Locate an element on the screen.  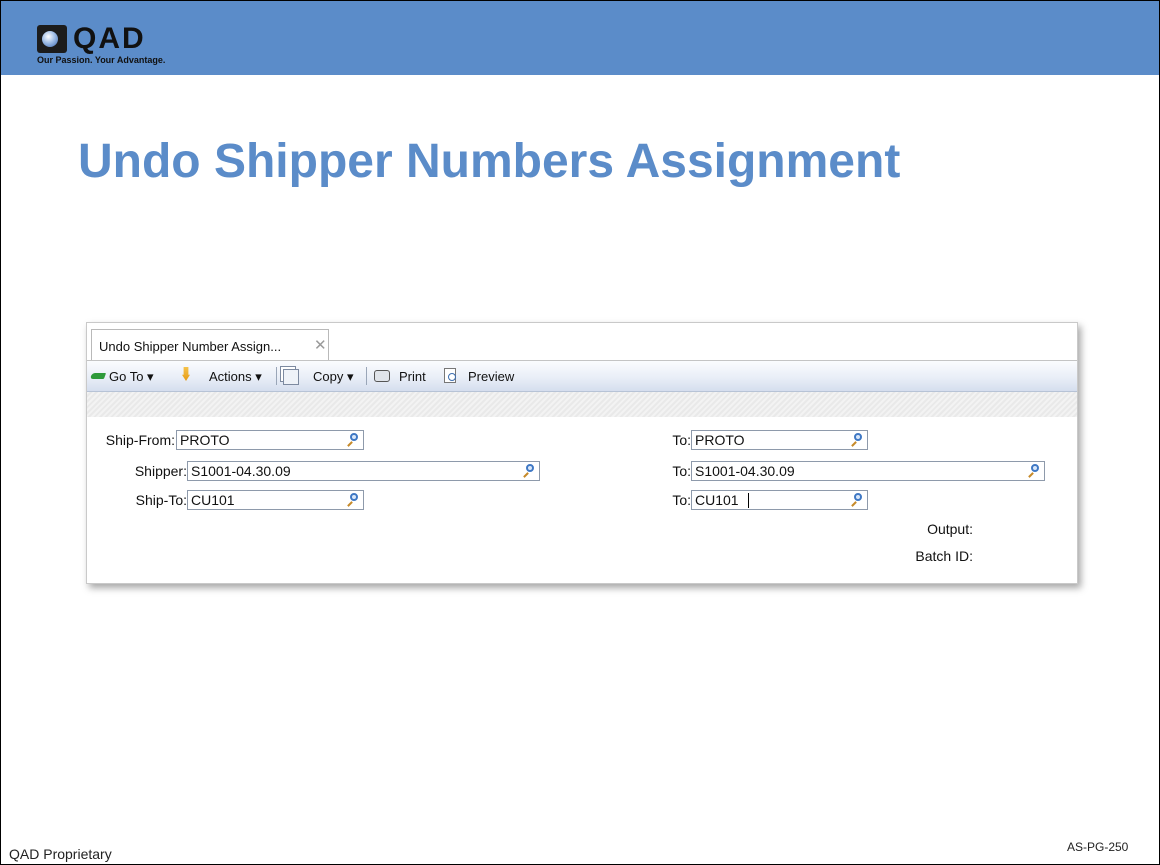
goto-button: Go To ▾ is located at coordinates (131, 377).